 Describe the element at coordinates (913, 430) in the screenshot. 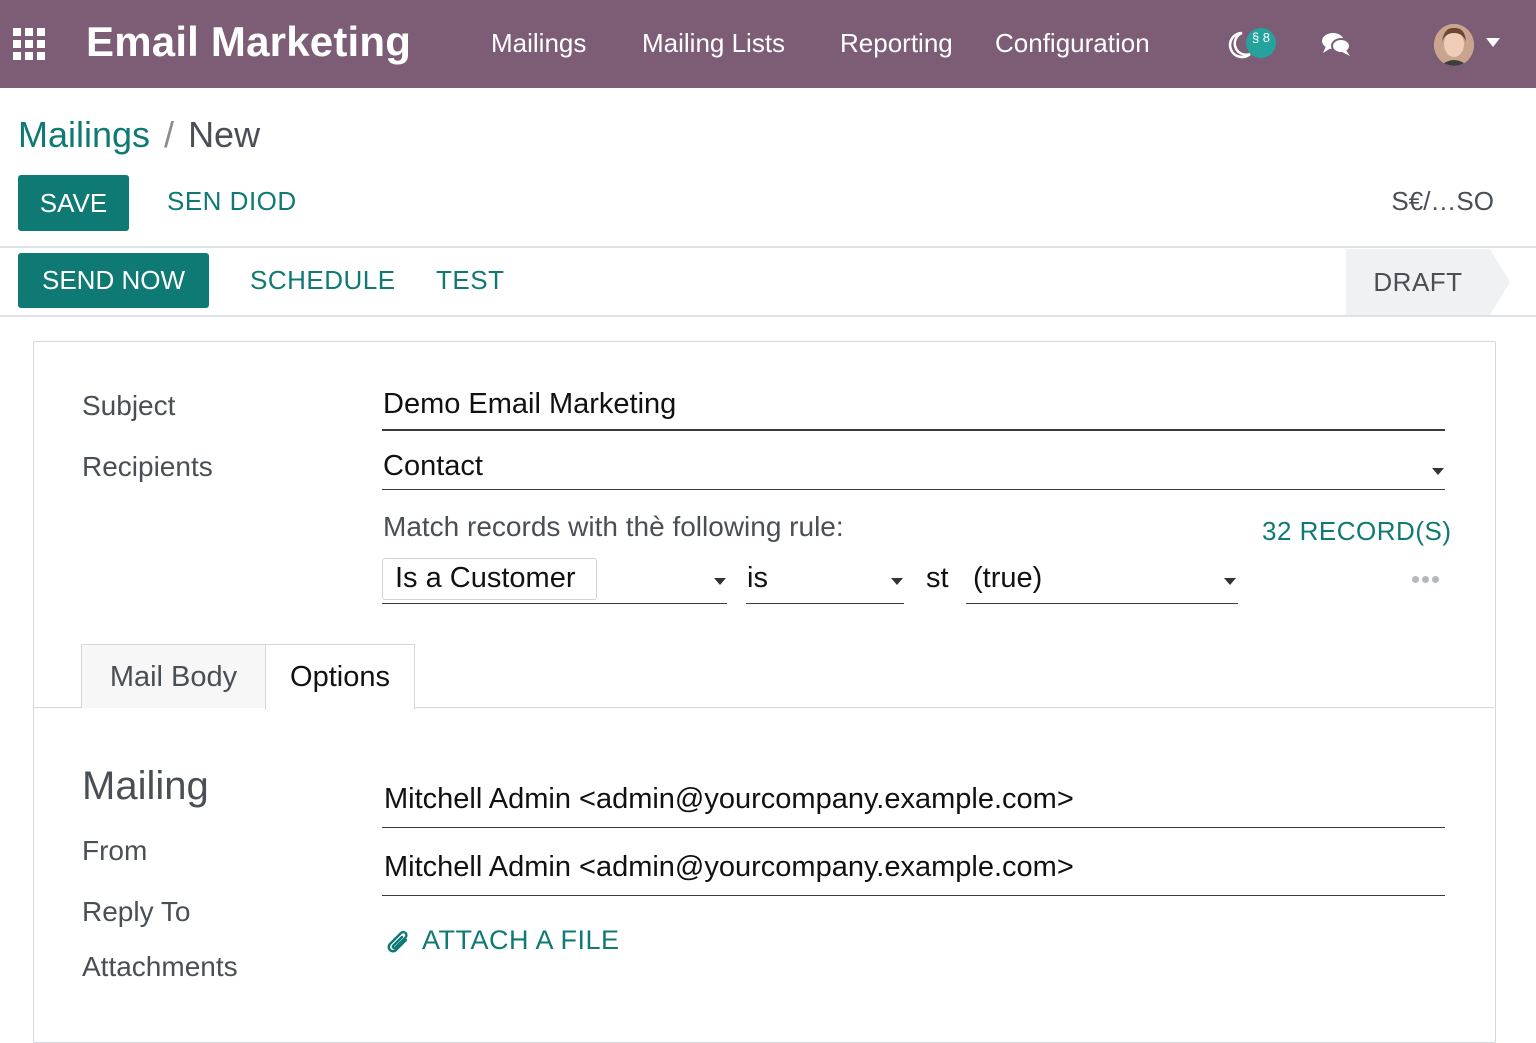

I see `subject-underline` at that location.